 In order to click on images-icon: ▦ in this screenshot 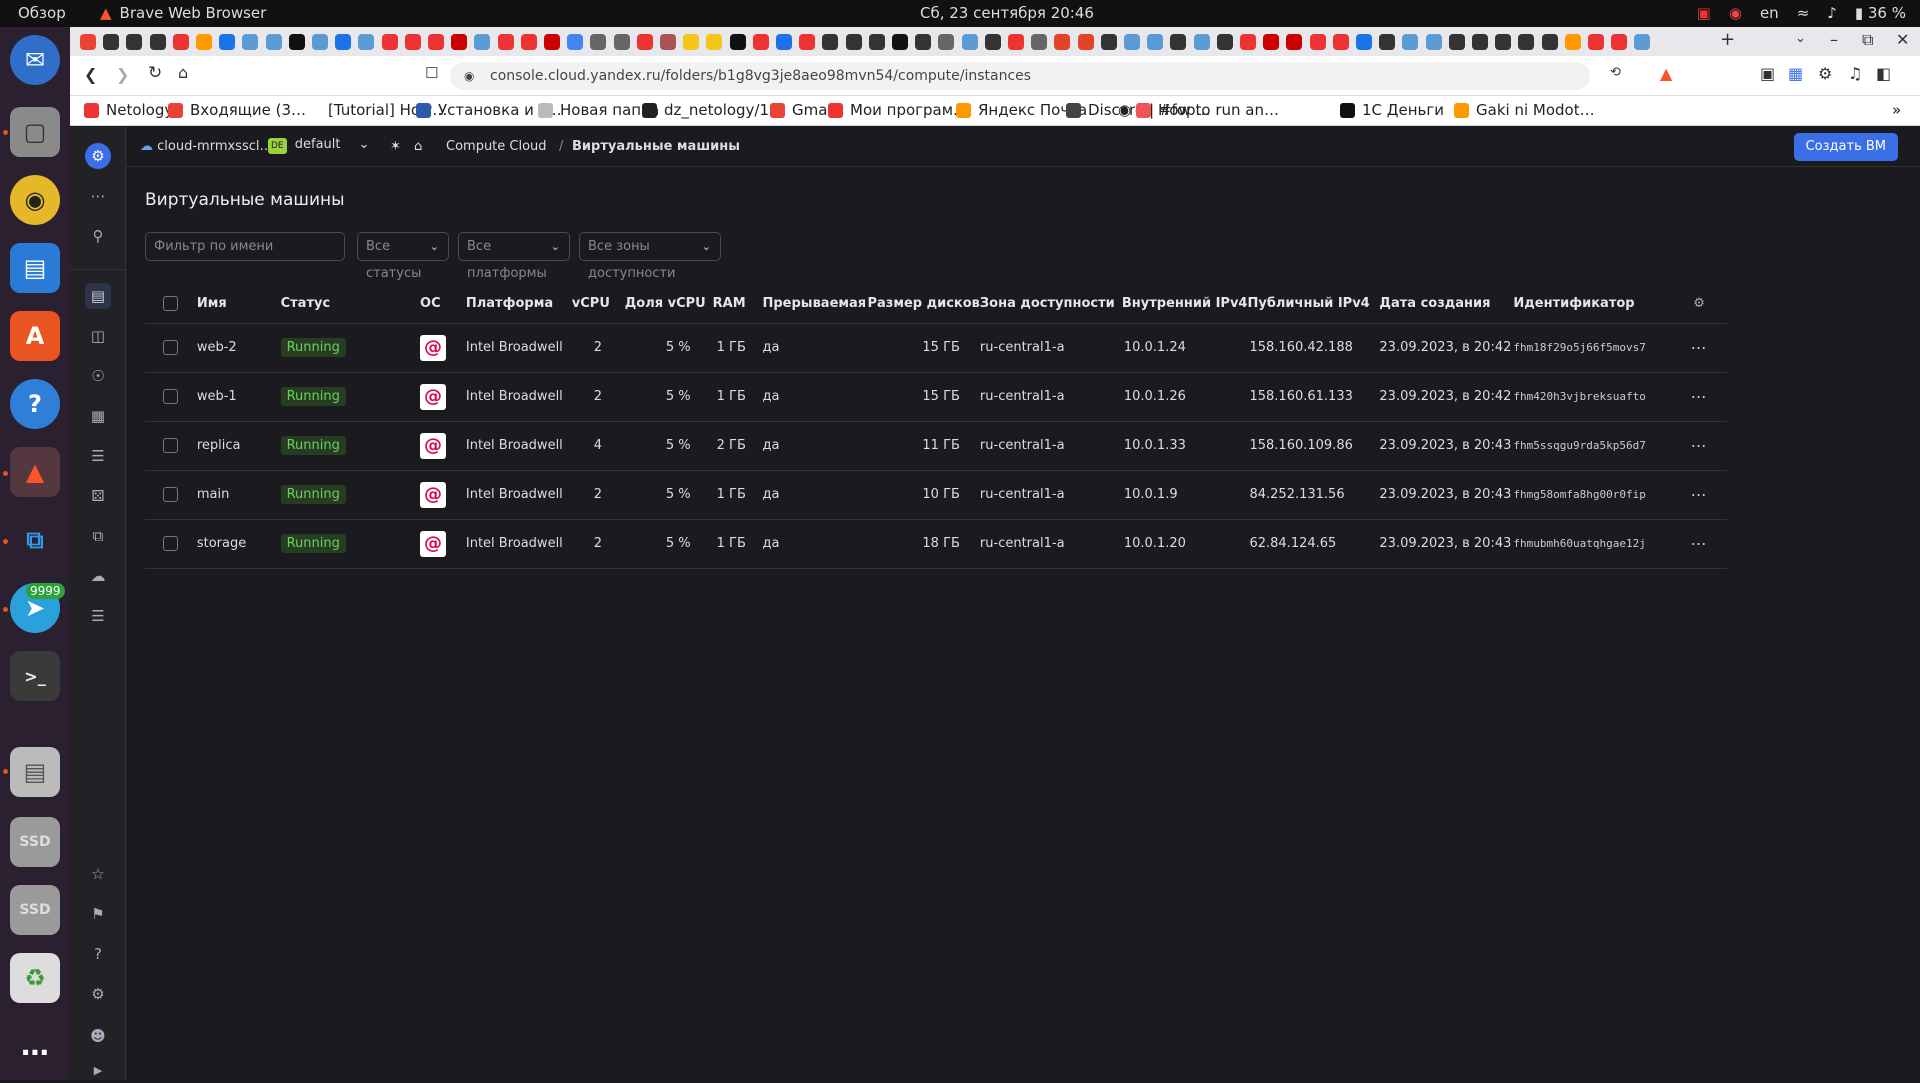, I will do `click(98, 416)`.